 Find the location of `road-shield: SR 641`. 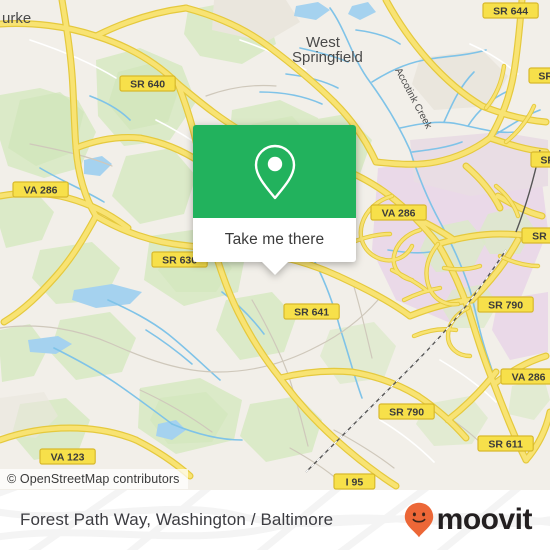

road-shield: SR 641 is located at coordinates (311, 311).